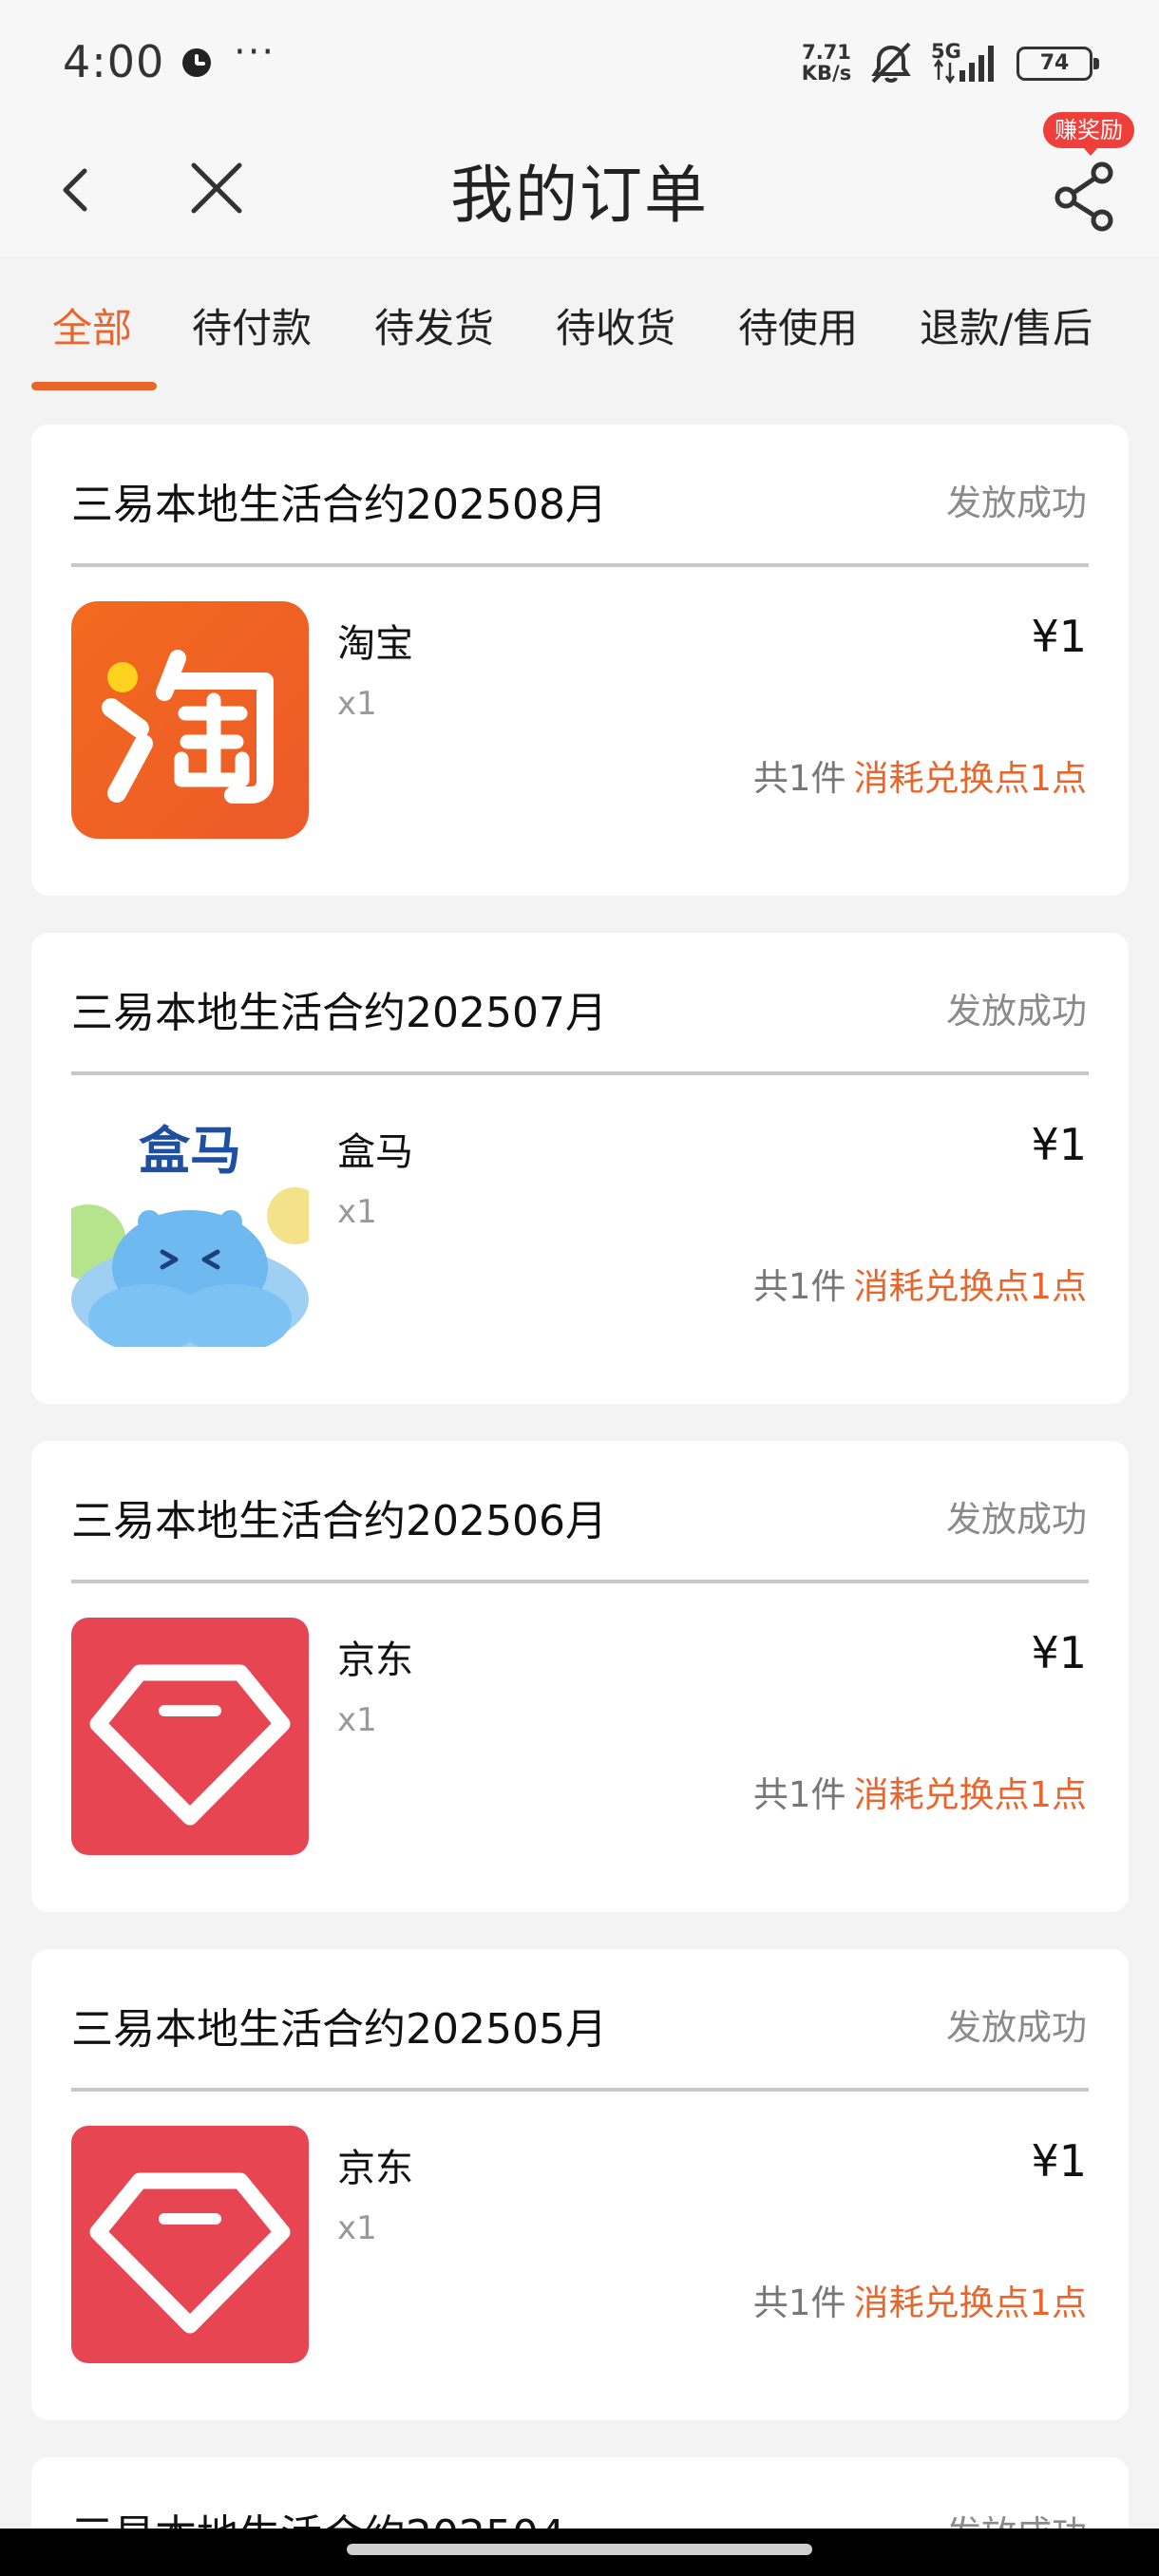  I want to click on hema-icon: 盒马, so click(190, 1228).